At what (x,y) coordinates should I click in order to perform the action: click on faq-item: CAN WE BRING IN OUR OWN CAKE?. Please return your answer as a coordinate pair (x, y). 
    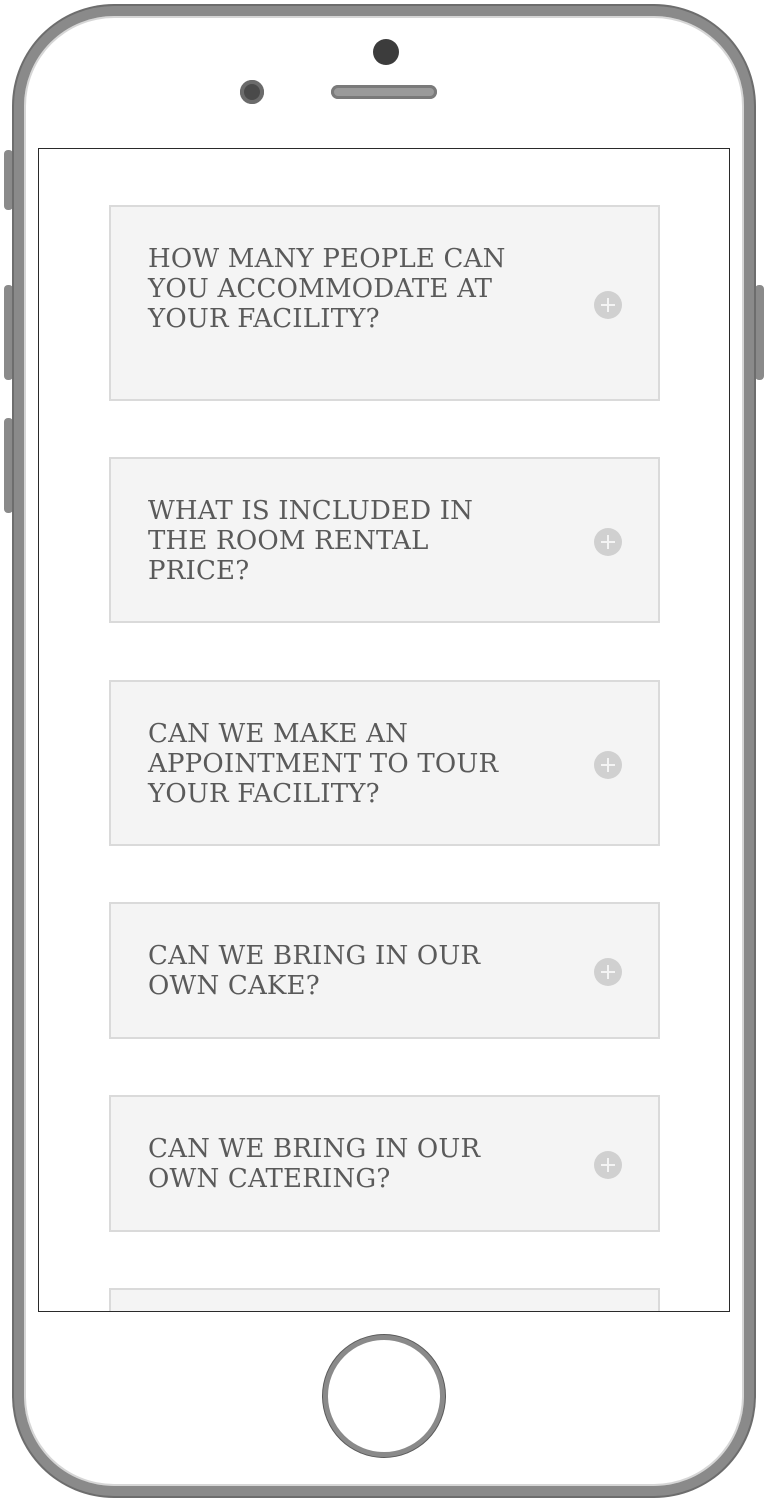
    Looking at the image, I should click on (384, 970).